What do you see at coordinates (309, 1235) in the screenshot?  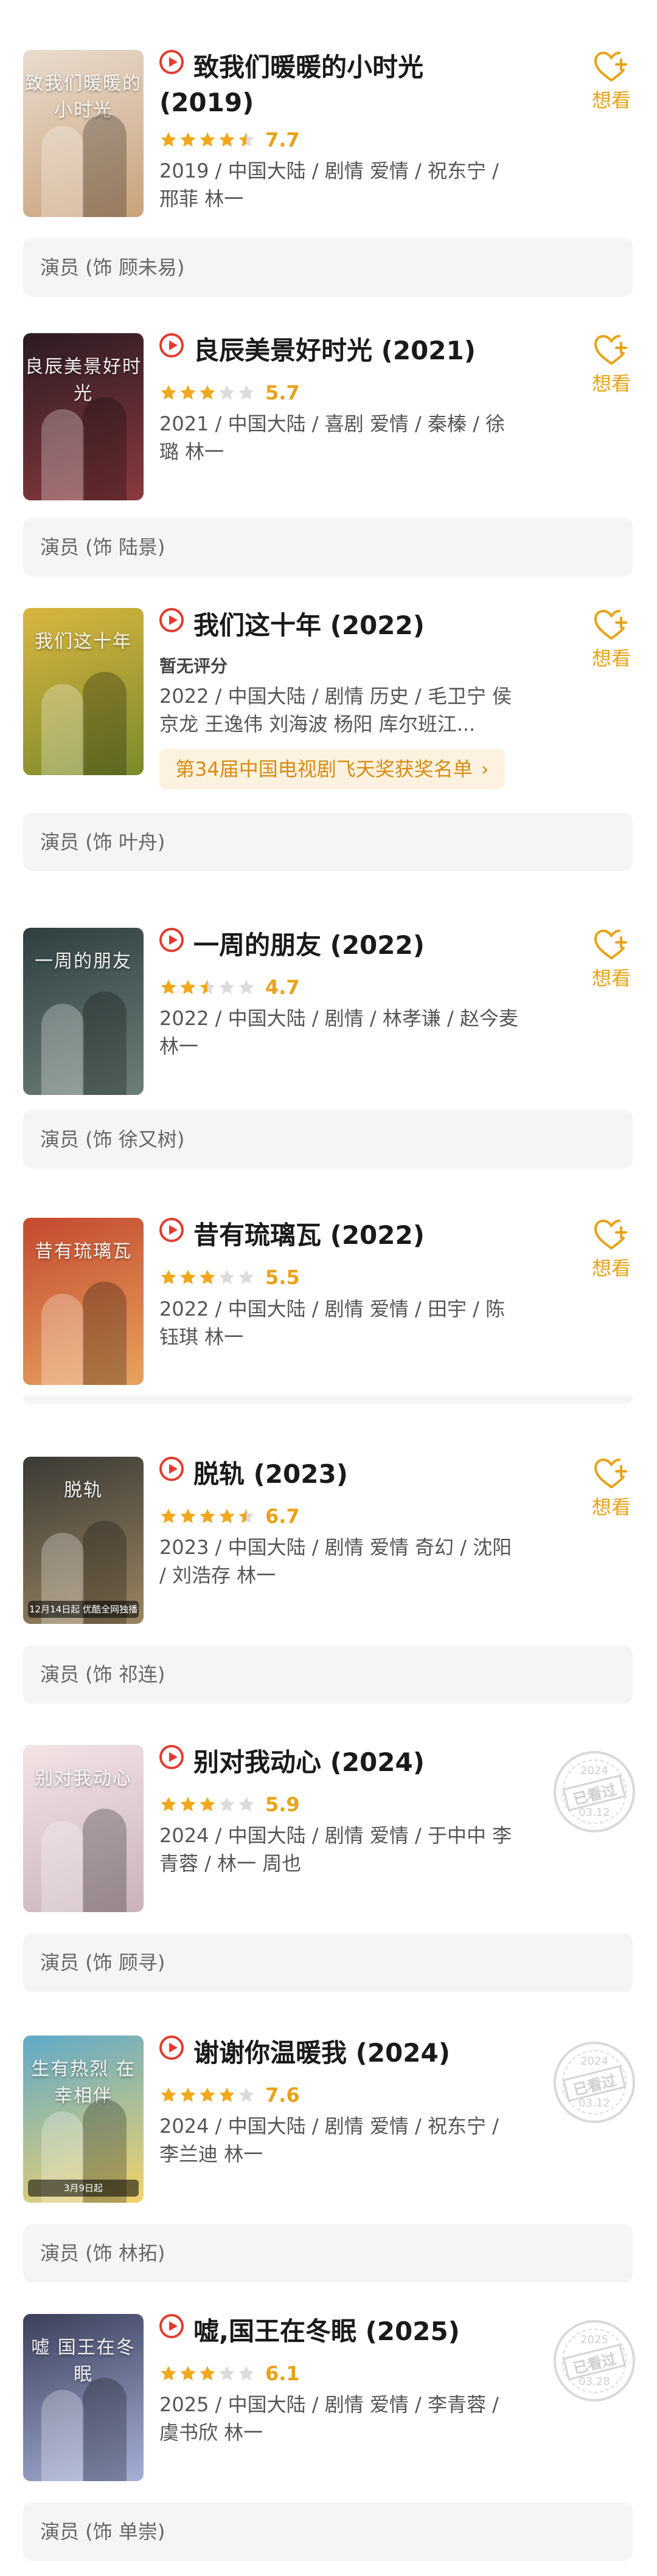 I see `movie-title: 昔有琉璃瓦 (2022)` at bounding box center [309, 1235].